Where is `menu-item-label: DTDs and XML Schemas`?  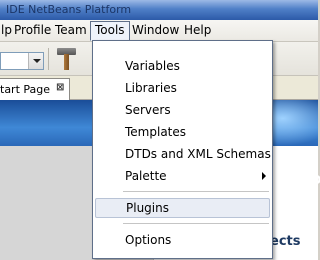
menu-item-label: DTDs and XML Schemas is located at coordinates (198, 154).